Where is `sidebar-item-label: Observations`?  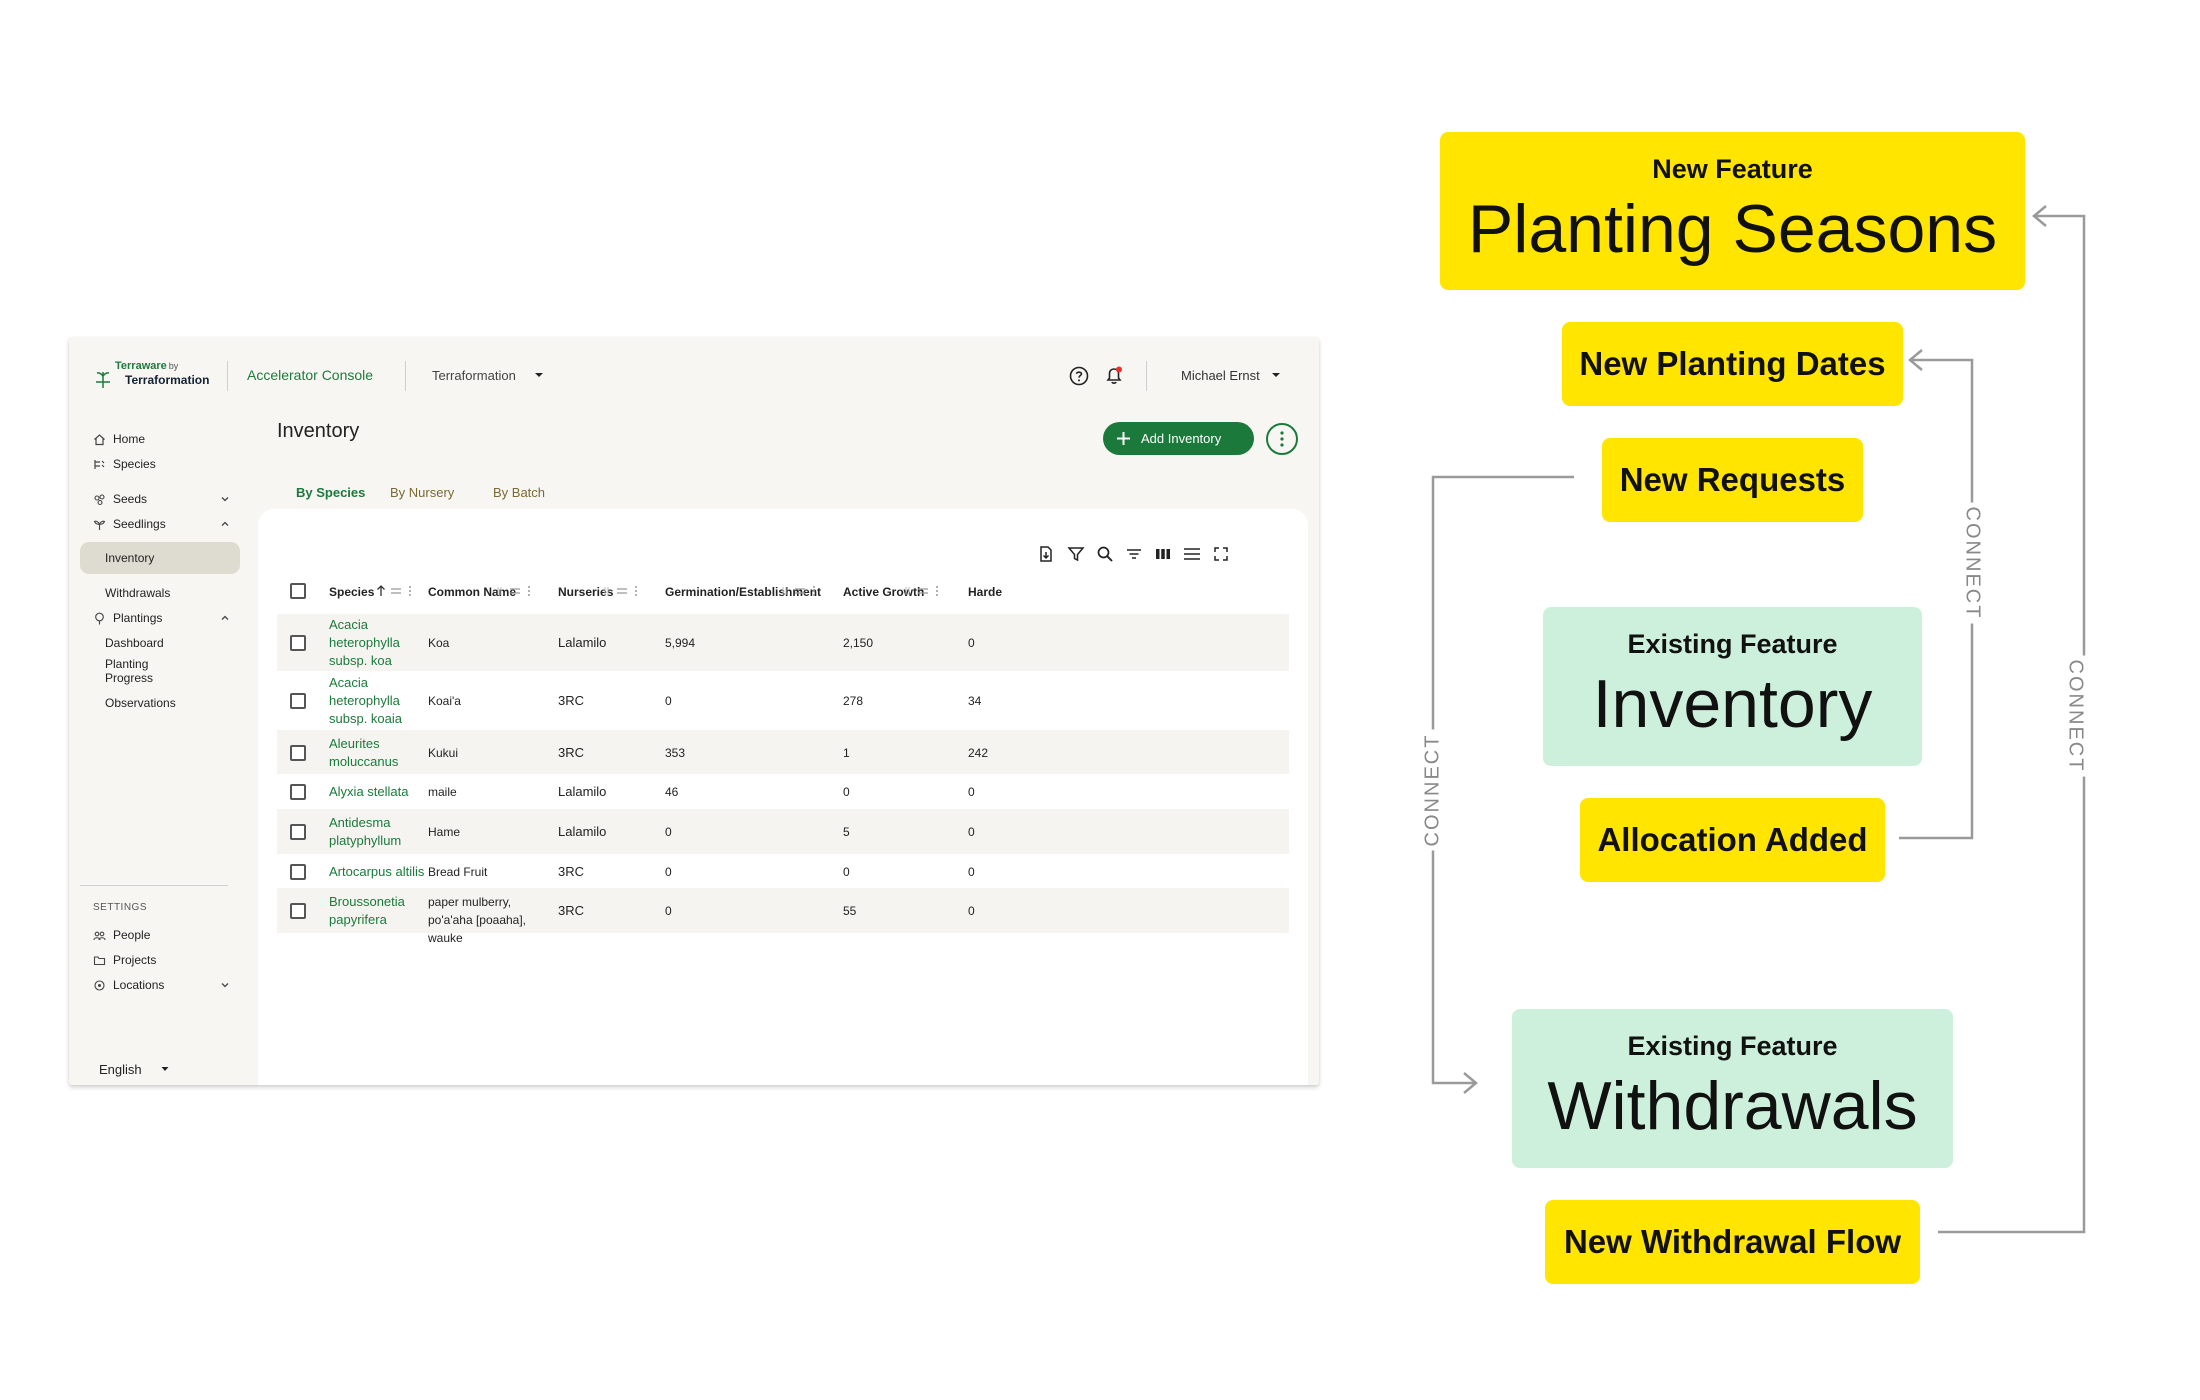
sidebar-item-label: Observations is located at coordinates (140, 703).